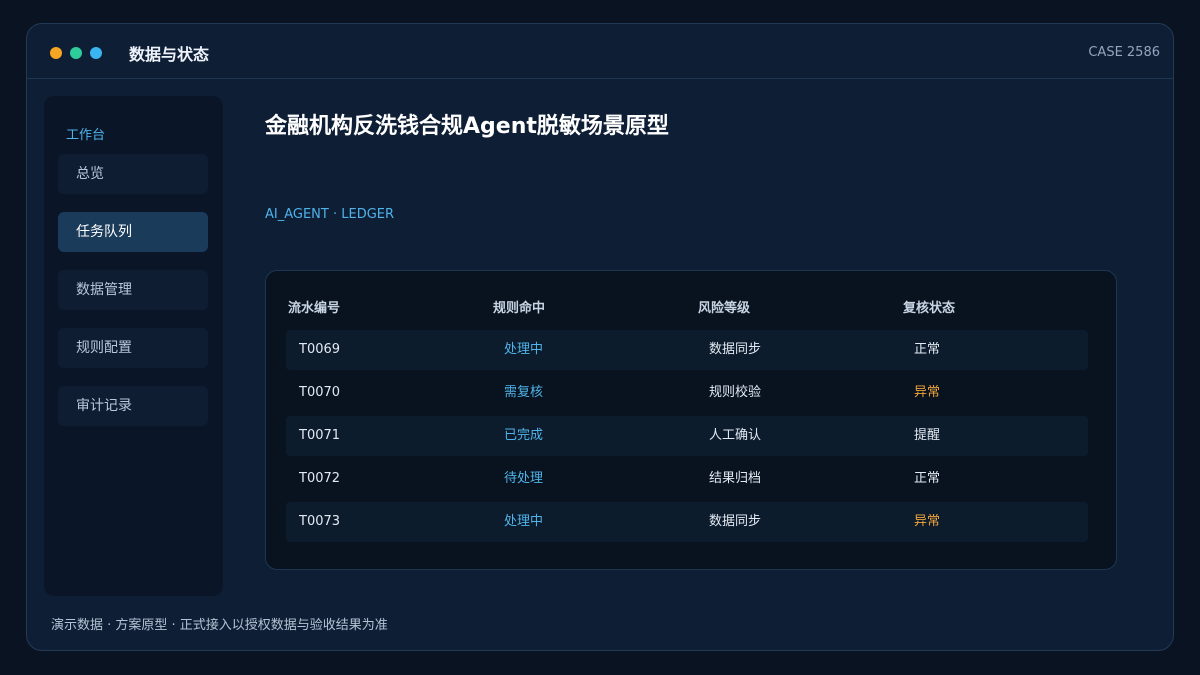 This screenshot has height=675, width=1200. Describe the element at coordinates (467, 126) in the screenshot. I see `page-title: 金融机构反洗钱合规Agent脱敏场景原型` at that location.